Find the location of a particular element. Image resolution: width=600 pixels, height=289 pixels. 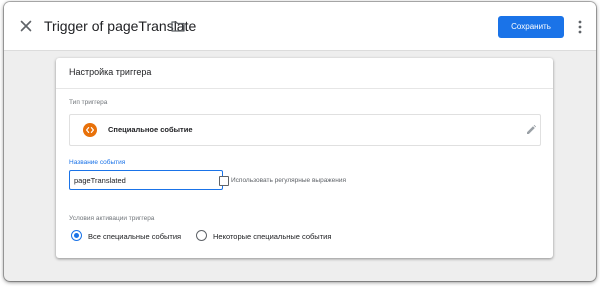

radio-all-events-label: Все специальные события is located at coordinates (134, 236).